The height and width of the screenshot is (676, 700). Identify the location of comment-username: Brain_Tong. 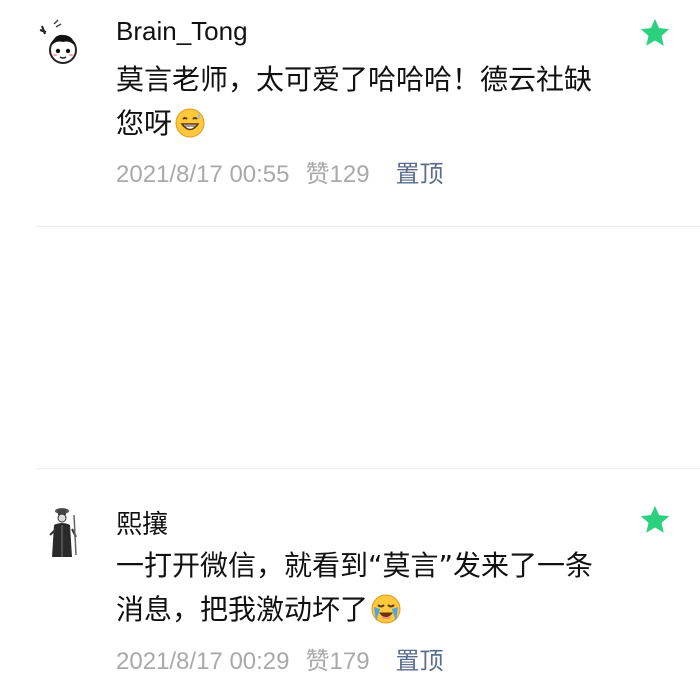
(182, 31).